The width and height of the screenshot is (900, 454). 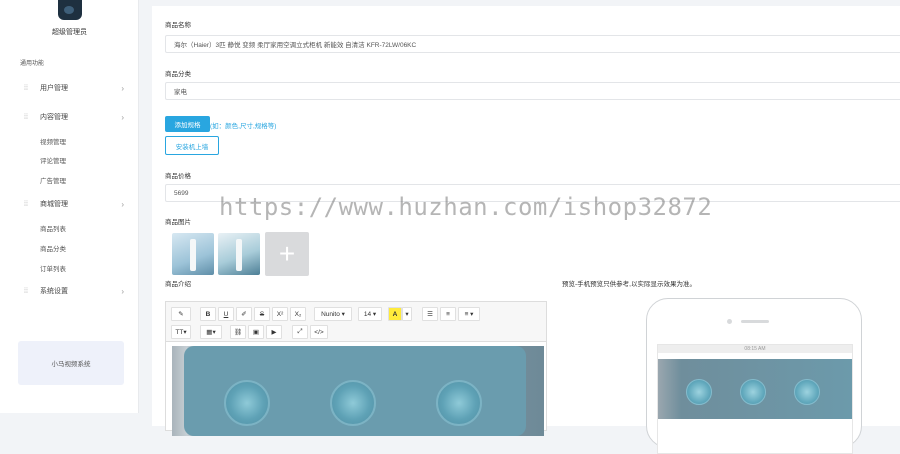 I want to click on admin-avatar, so click(x=70, y=10).